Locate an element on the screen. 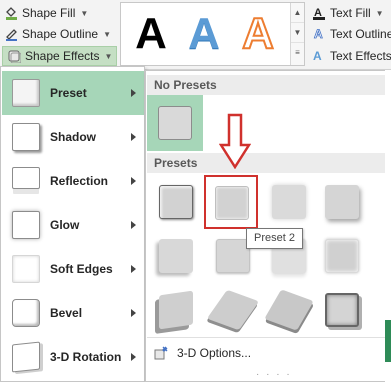  menu-item-3d-rotation: 3-D Rotation is located at coordinates (73, 357).